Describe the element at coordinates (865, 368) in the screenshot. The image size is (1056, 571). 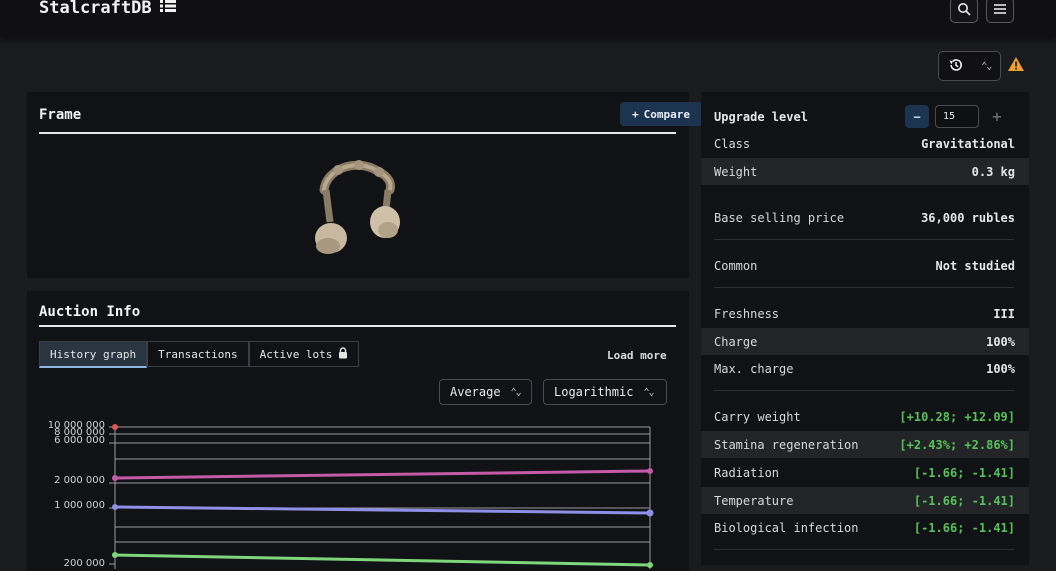
I see `stat-row-max-charge: Max. charge 100%` at that location.